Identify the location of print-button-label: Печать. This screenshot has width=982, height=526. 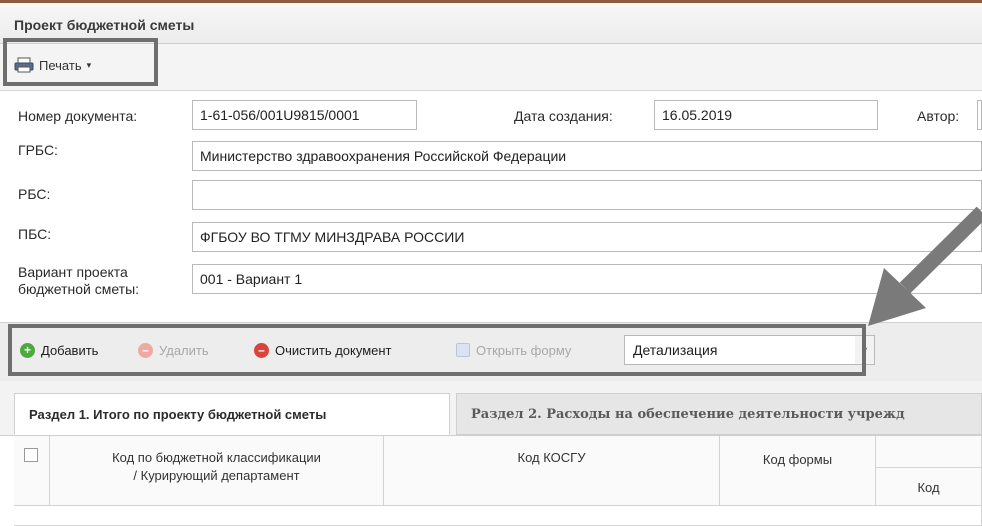
(60, 65).